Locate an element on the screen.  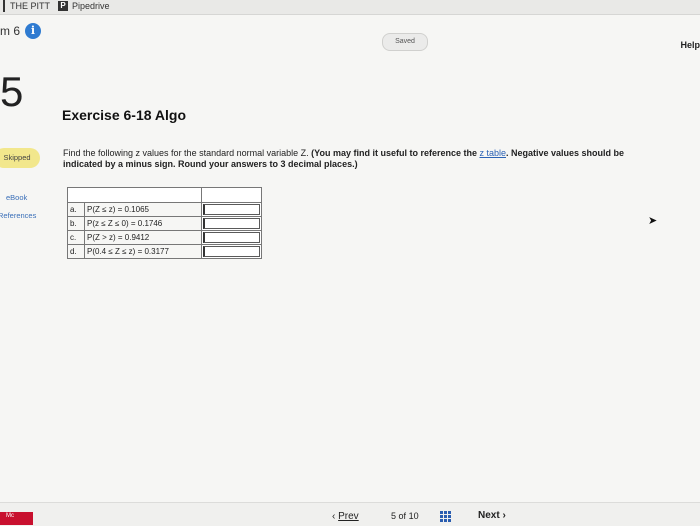
table-row: d. P(0.4 ≤ Z ≤ z) = 0.3177 is located at coordinates (164, 251).